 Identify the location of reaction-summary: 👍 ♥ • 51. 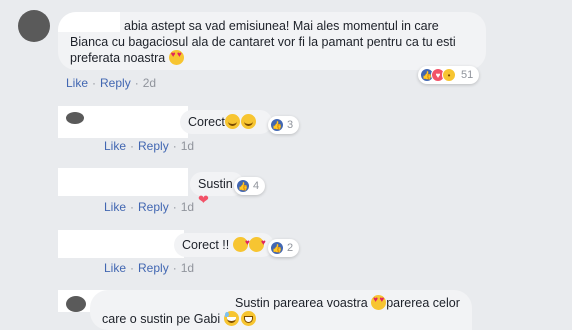
(449, 75).